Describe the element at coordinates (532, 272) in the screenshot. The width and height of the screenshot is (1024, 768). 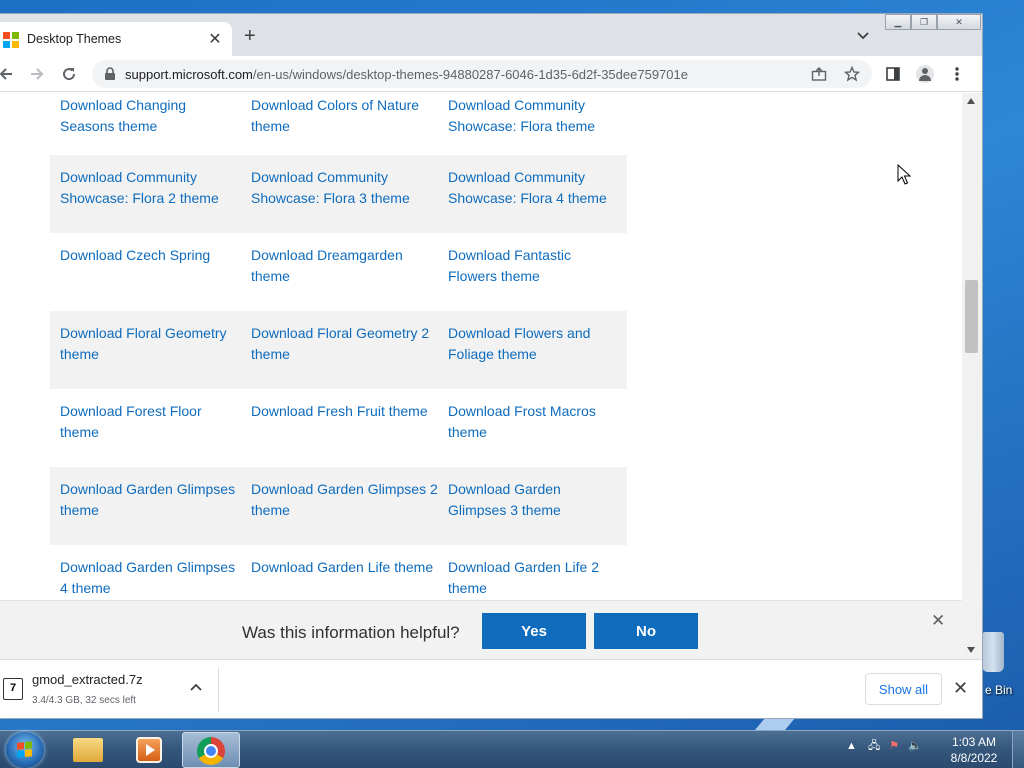
I see `theme-link: Download Fantastic Flowers theme` at that location.